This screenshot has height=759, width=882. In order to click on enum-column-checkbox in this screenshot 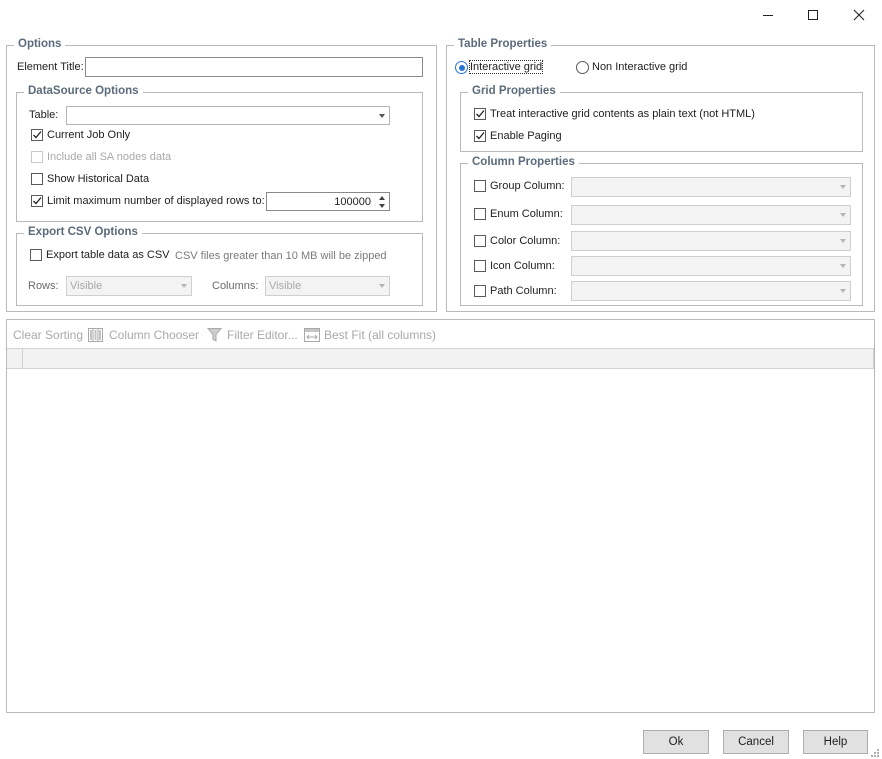, I will do `click(480, 214)`.